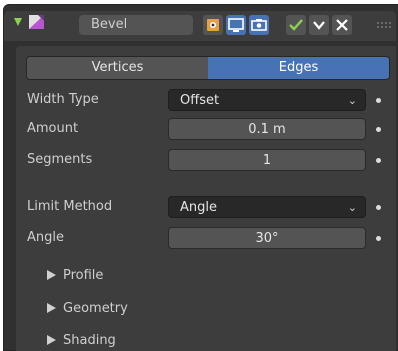 Image resolution: width=398 pixels, height=351 pixels. Describe the element at coordinates (83, 275) in the screenshot. I see `subpanel-profile-label: Profile` at that location.